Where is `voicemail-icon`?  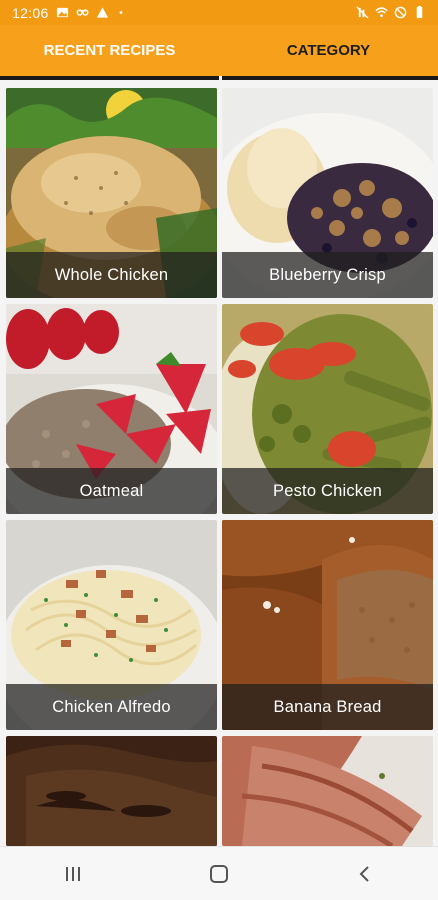
voicemail-icon is located at coordinates (82, 12).